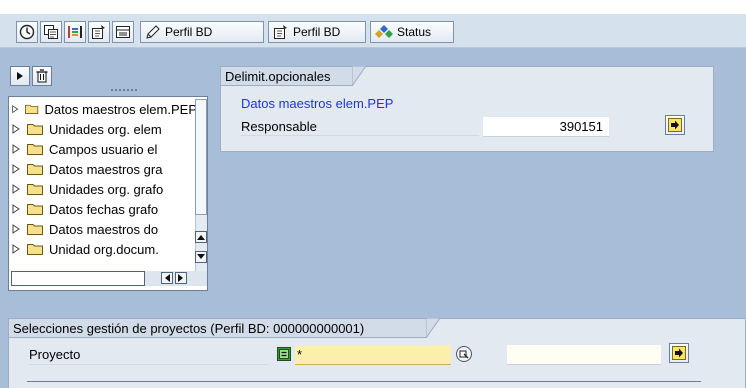  I want to click on expand-button, so click(20, 76).